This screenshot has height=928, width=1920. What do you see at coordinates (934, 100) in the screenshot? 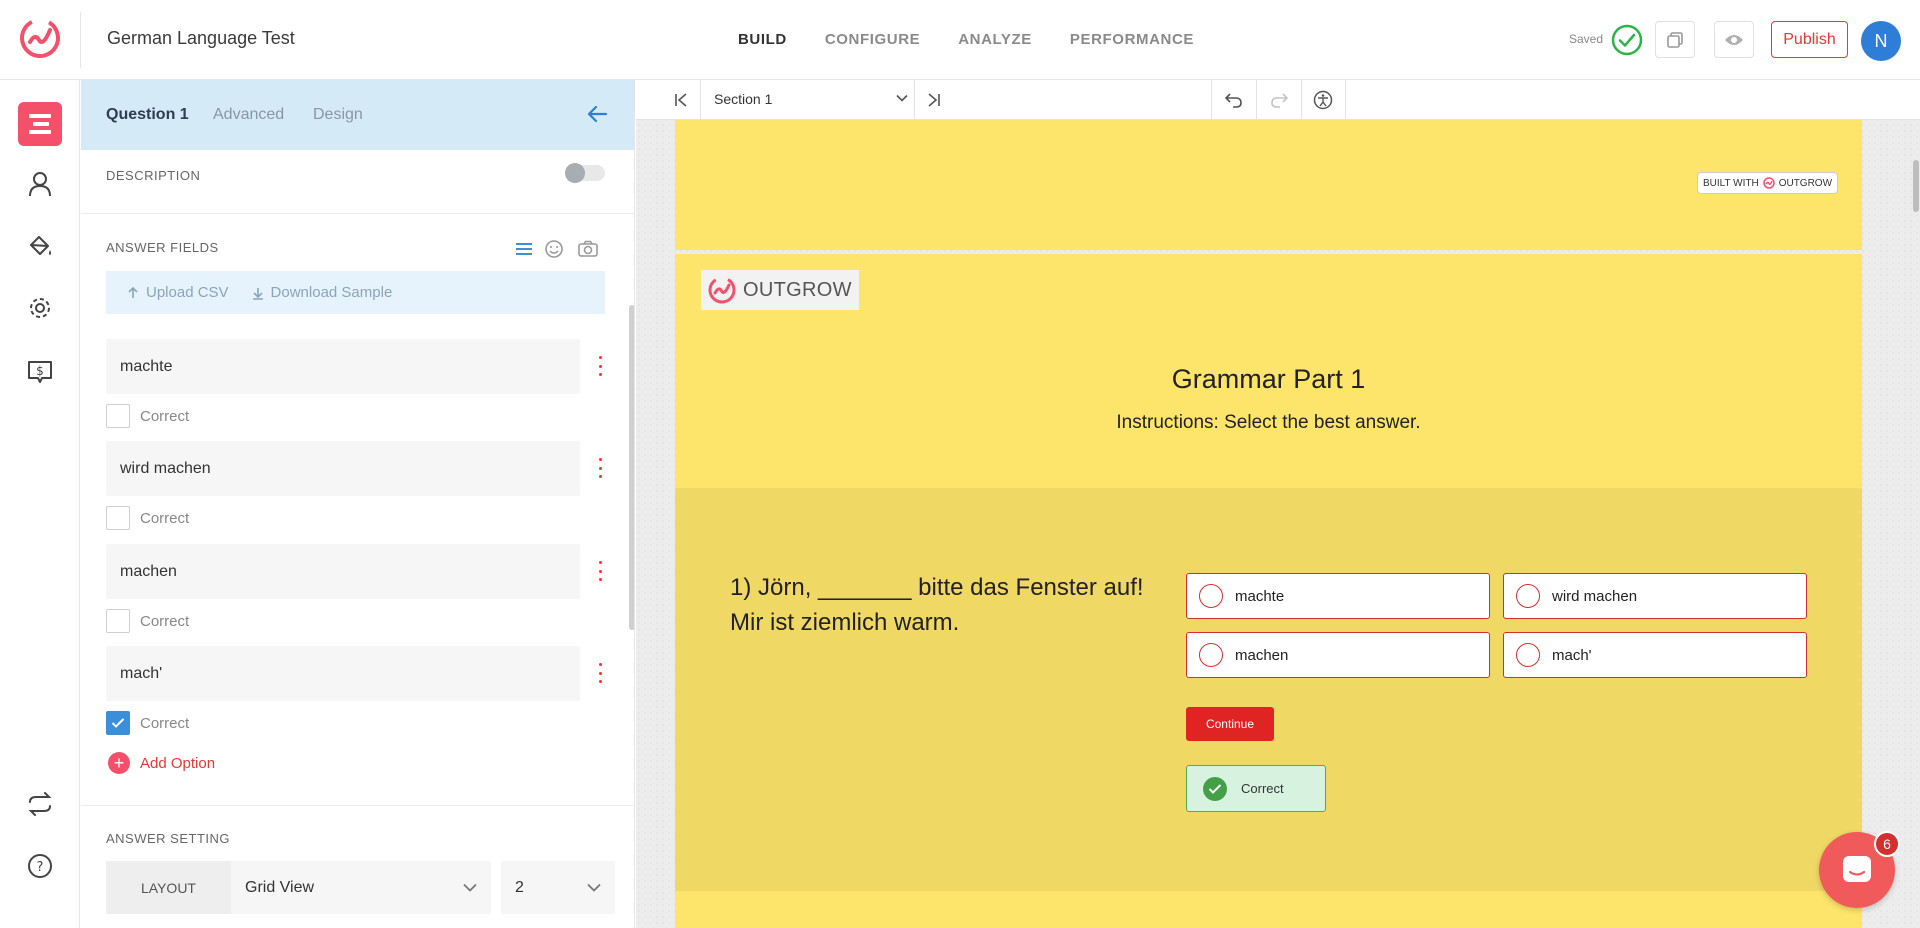
I see `last-page-icon` at bounding box center [934, 100].